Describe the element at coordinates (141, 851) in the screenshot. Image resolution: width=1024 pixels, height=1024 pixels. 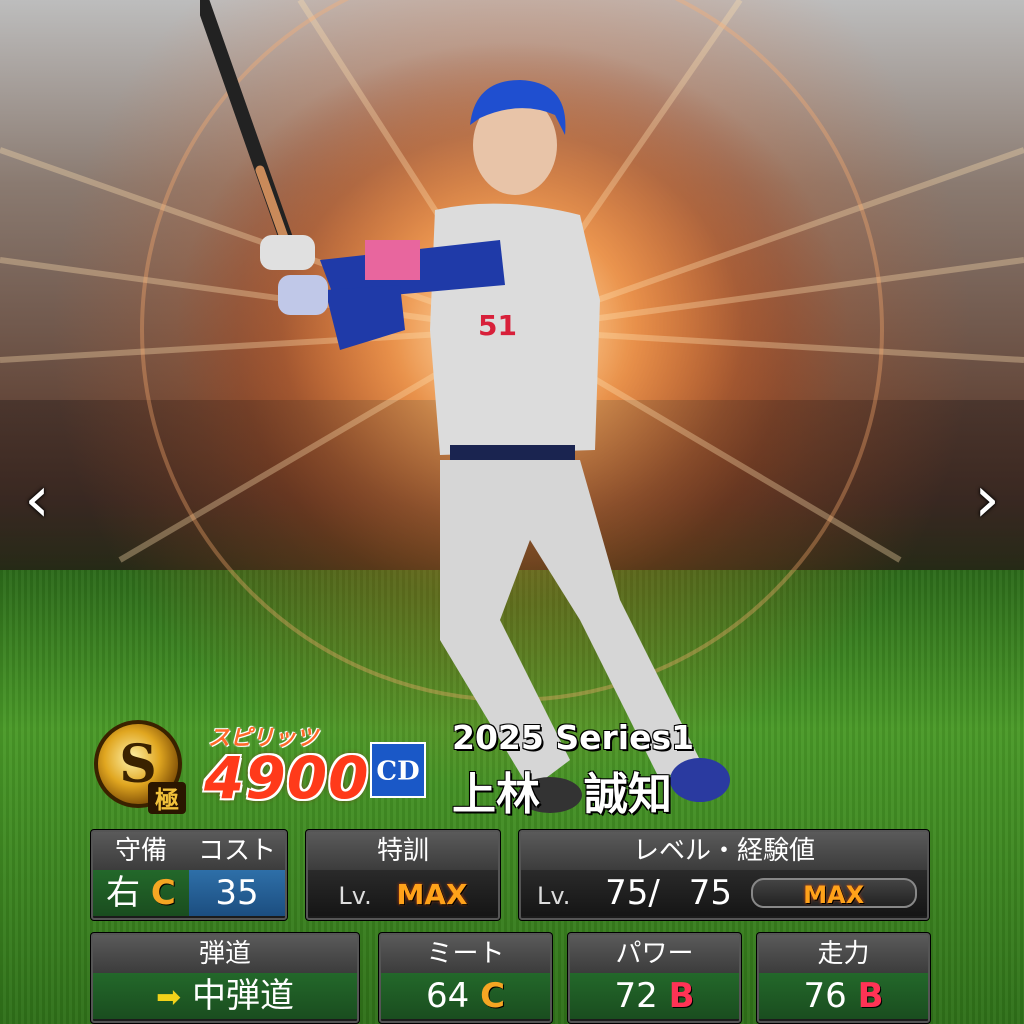
I see `defense-label: 守備` at that location.